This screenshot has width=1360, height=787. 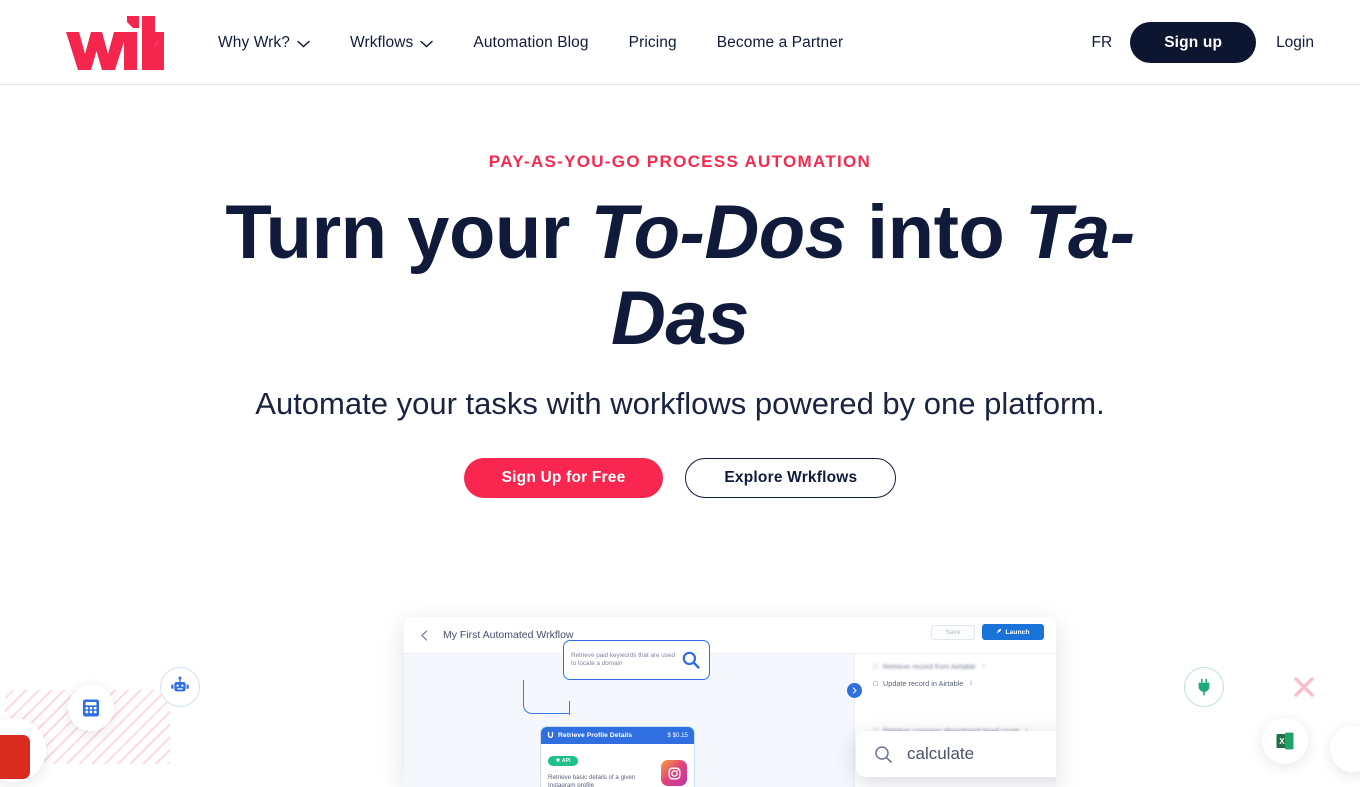 What do you see at coordinates (408, 232) in the screenshot?
I see `headline-part-1: Turn your` at bounding box center [408, 232].